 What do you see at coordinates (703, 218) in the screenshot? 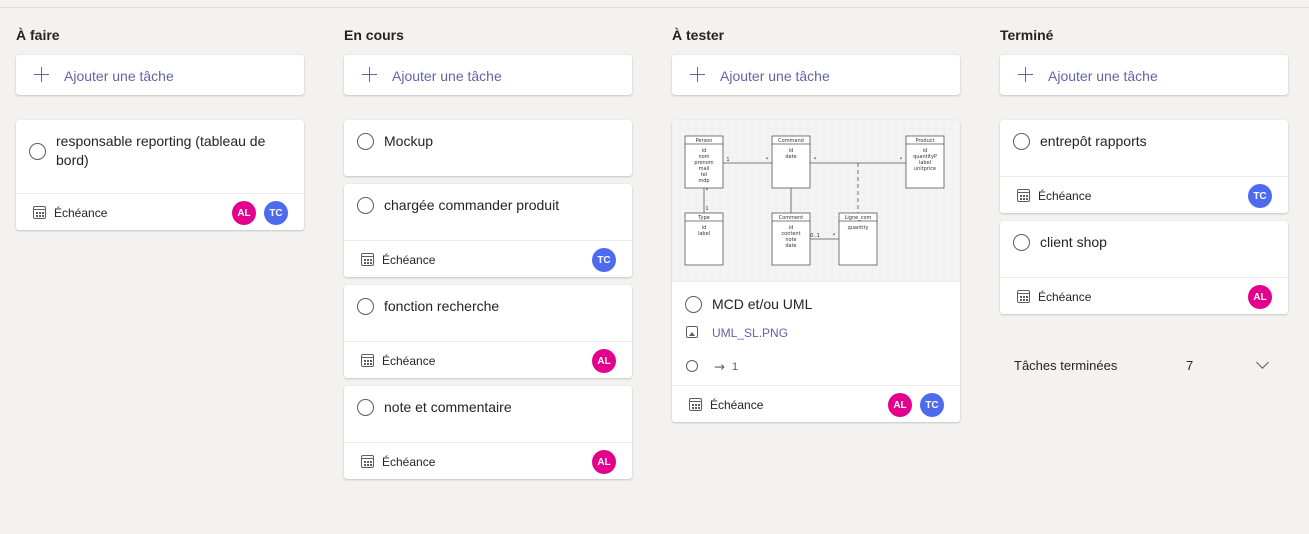
I see `uml-entity-name: Type` at bounding box center [703, 218].